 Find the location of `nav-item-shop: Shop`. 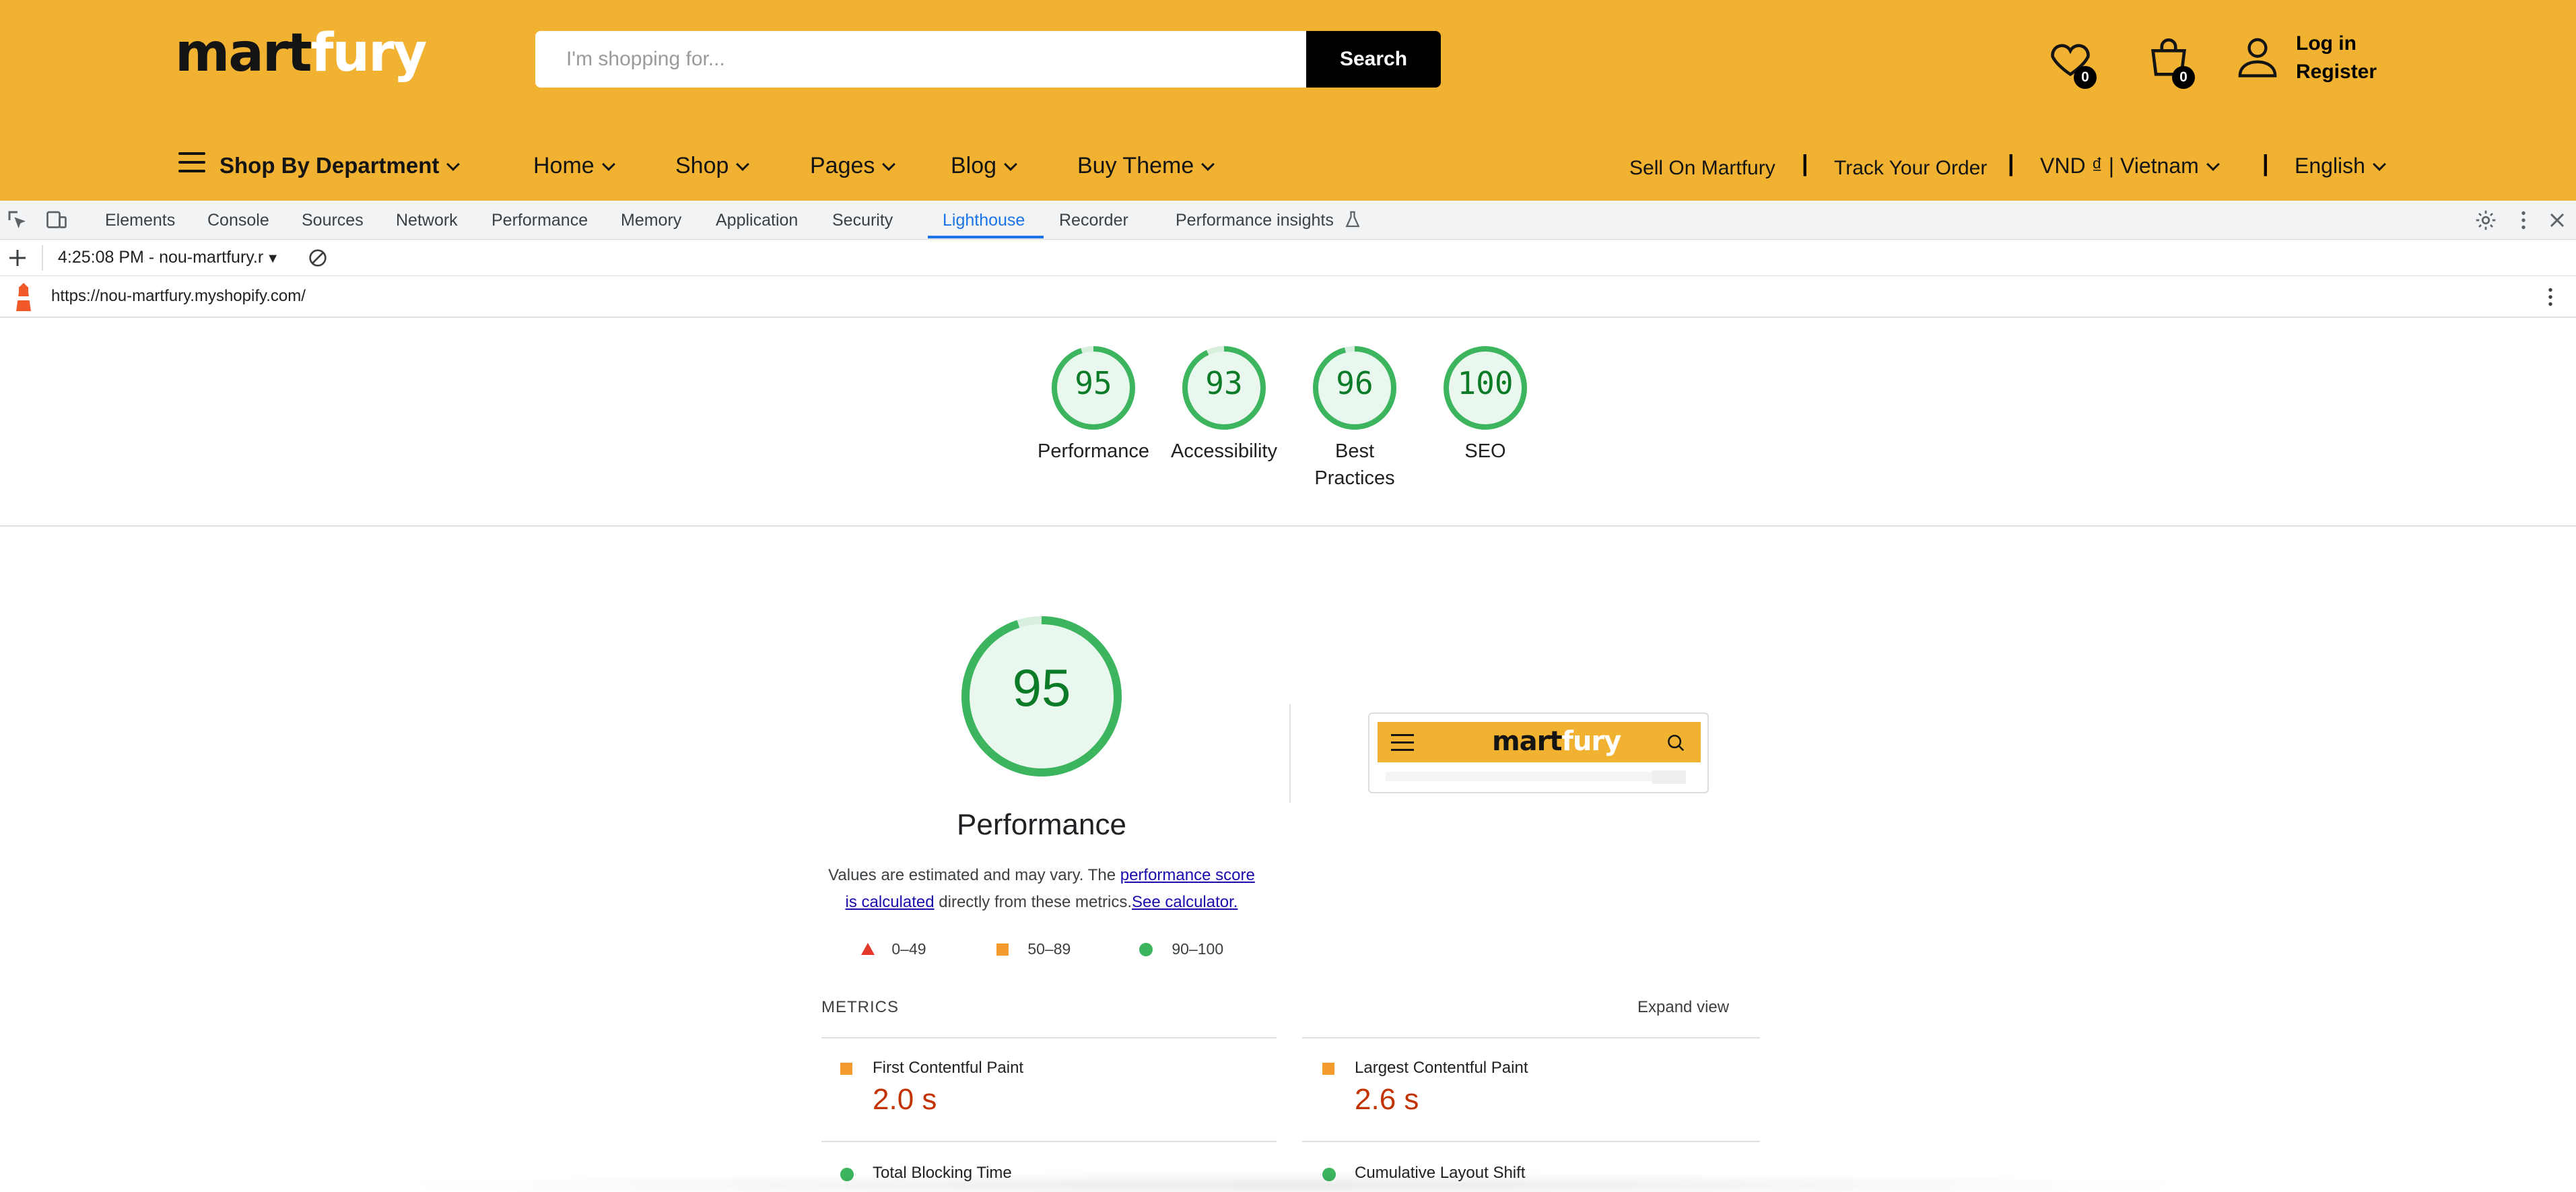

nav-item-shop: Shop is located at coordinates (713, 165).